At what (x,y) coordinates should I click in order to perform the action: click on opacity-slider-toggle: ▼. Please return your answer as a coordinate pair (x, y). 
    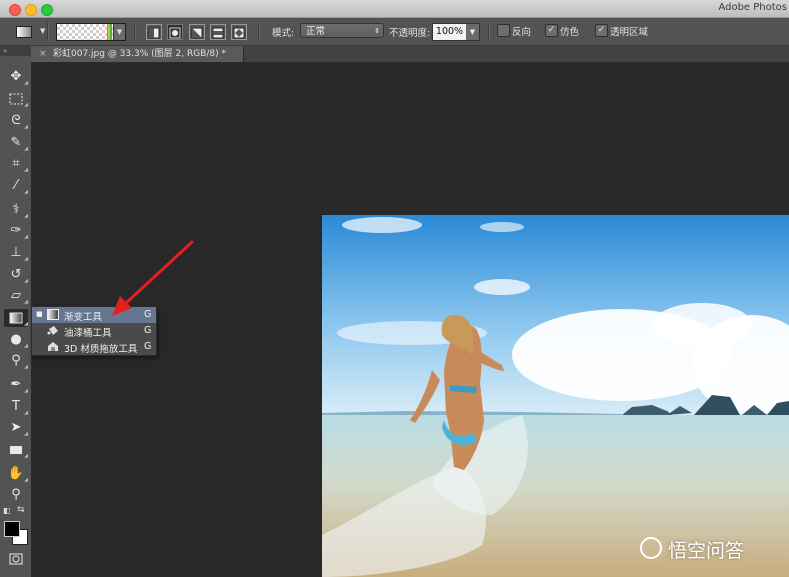
    Looking at the image, I should click on (473, 32).